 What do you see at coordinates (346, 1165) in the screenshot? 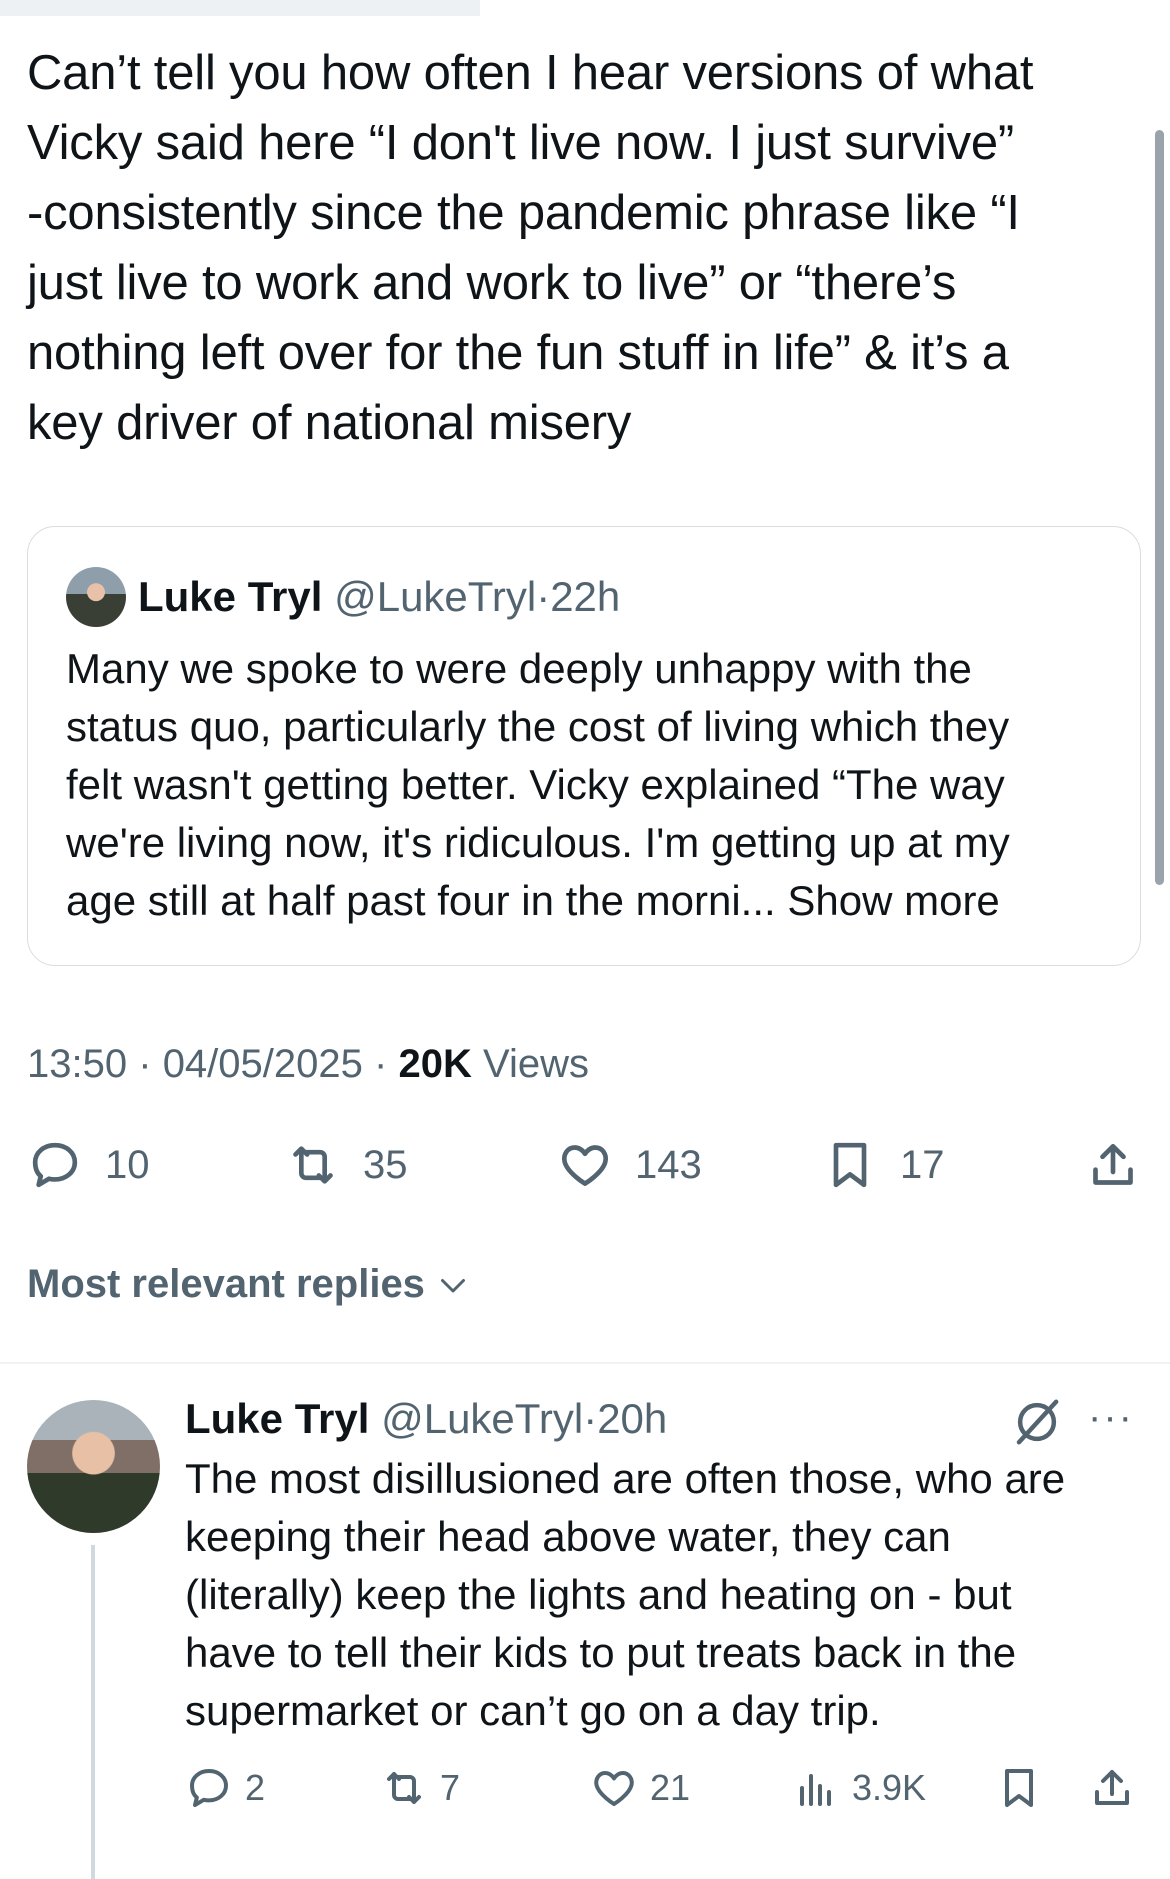
I see `retweet-button: 35` at bounding box center [346, 1165].